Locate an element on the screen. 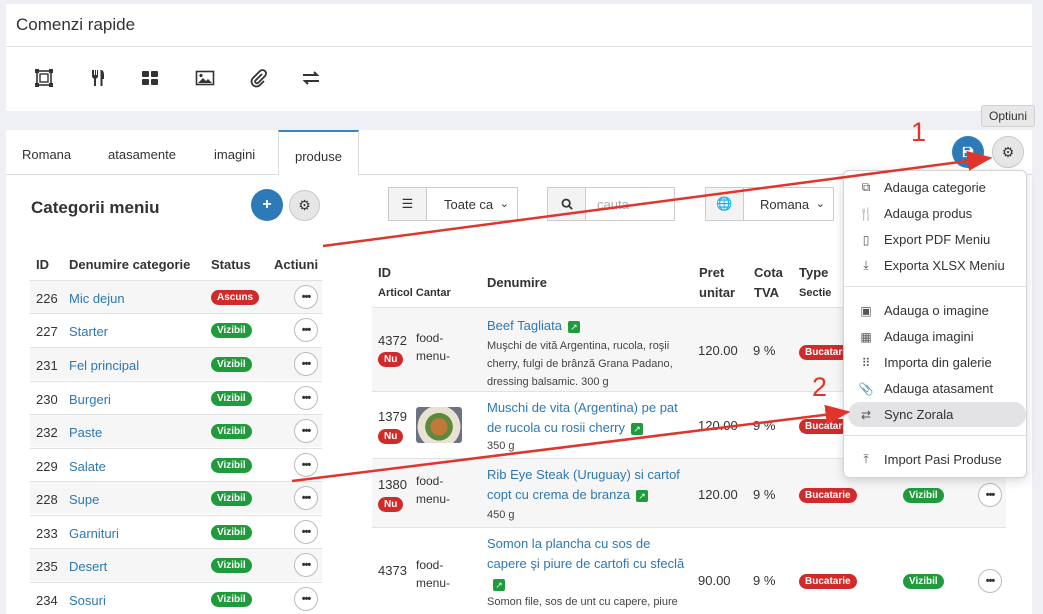 This screenshot has height=614, width=1043. menu-item-add-images: ▦ Adauga imagini is located at coordinates (937, 336).